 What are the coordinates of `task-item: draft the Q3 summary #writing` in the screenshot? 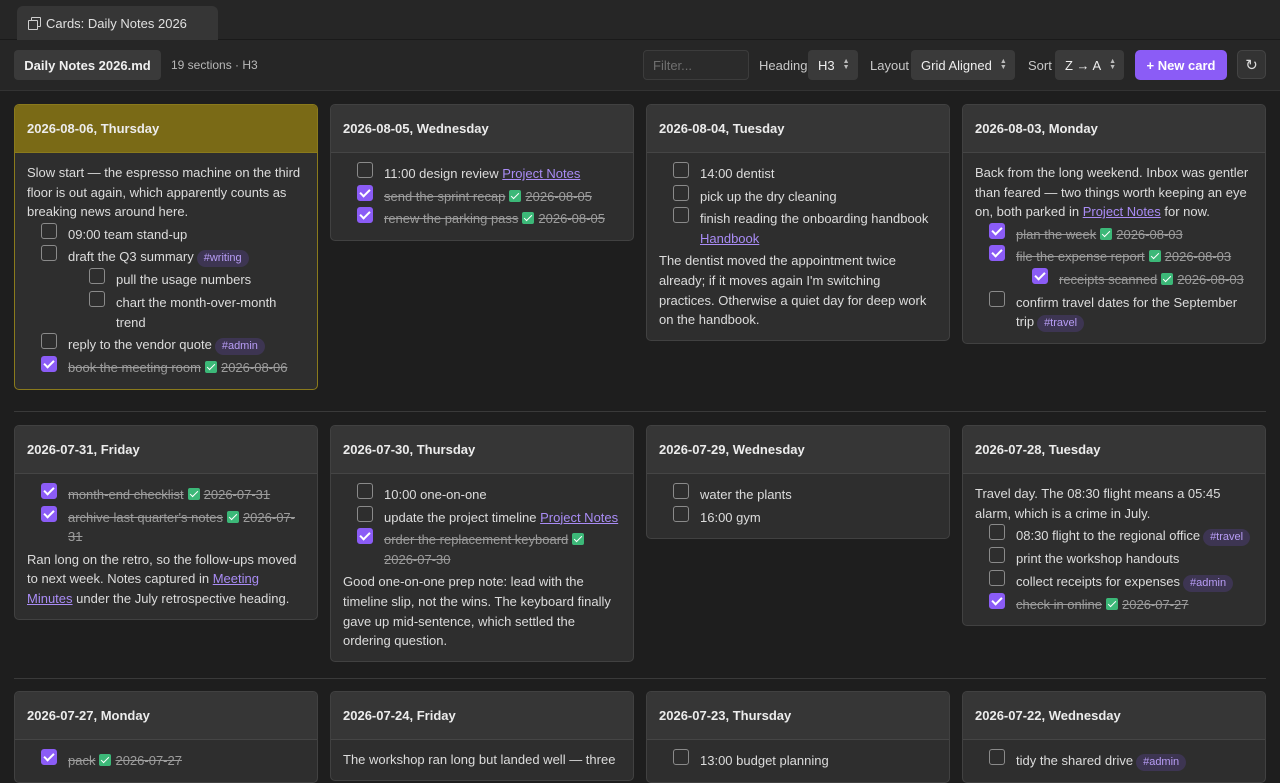 It's located at (166, 256).